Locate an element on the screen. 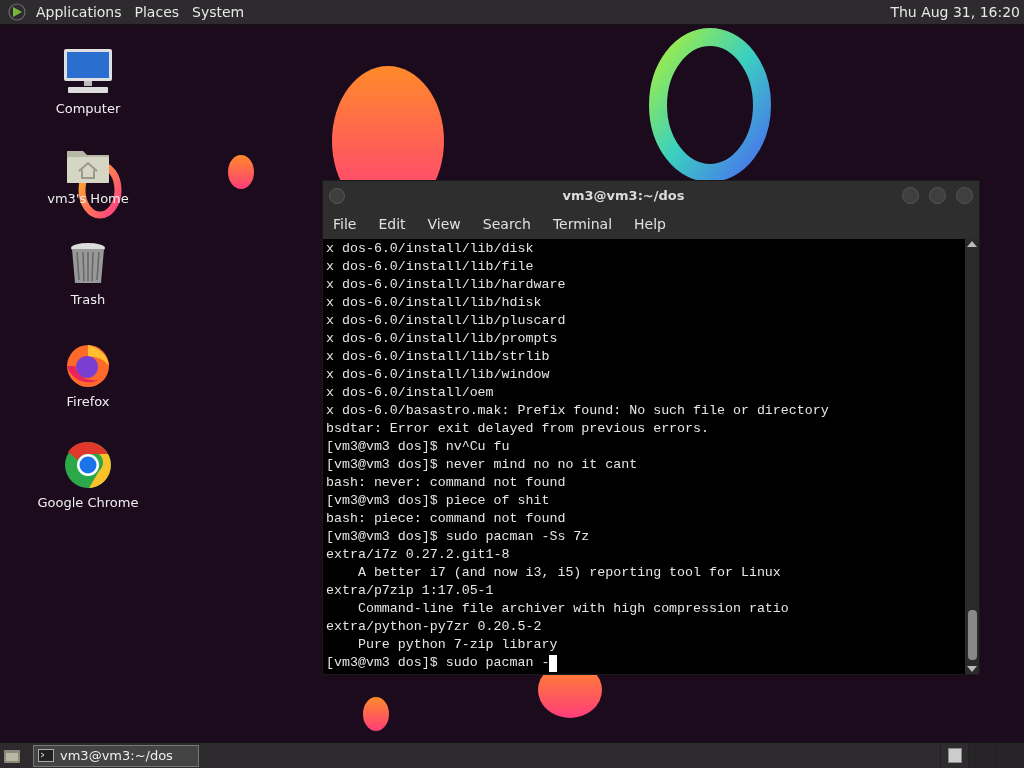 The width and height of the screenshot is (1024, 768). terminal-line: [vm3@vm3 dos]$ sudo pacman -Ss 7z is located at coordinates (458, 537).